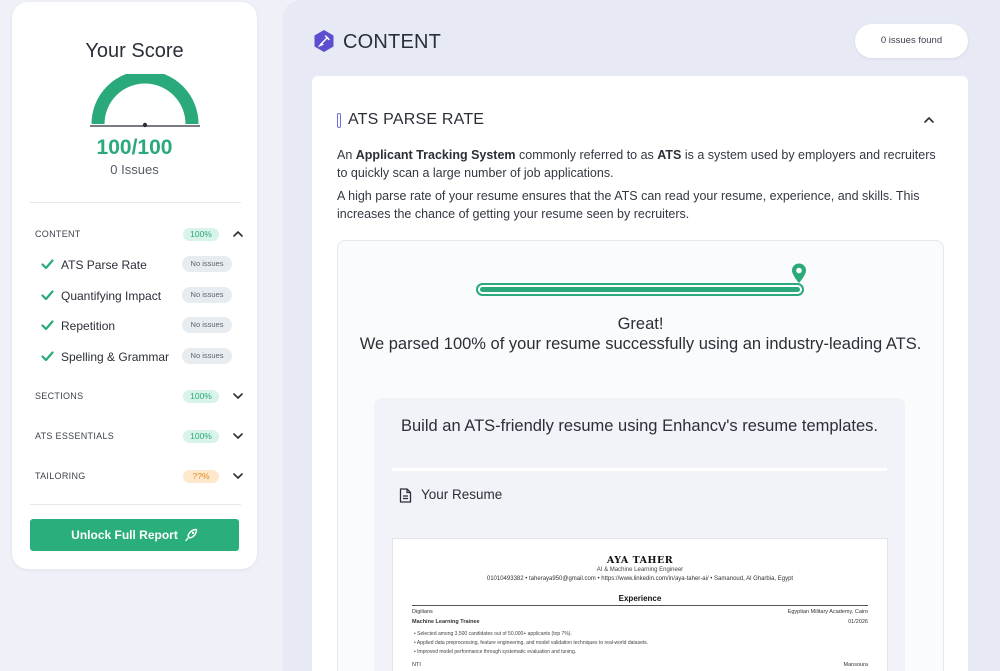  Describe the element at coordinates (139, 235) in the screenshot. I see `category-content: CONTENT 100%` at that location.